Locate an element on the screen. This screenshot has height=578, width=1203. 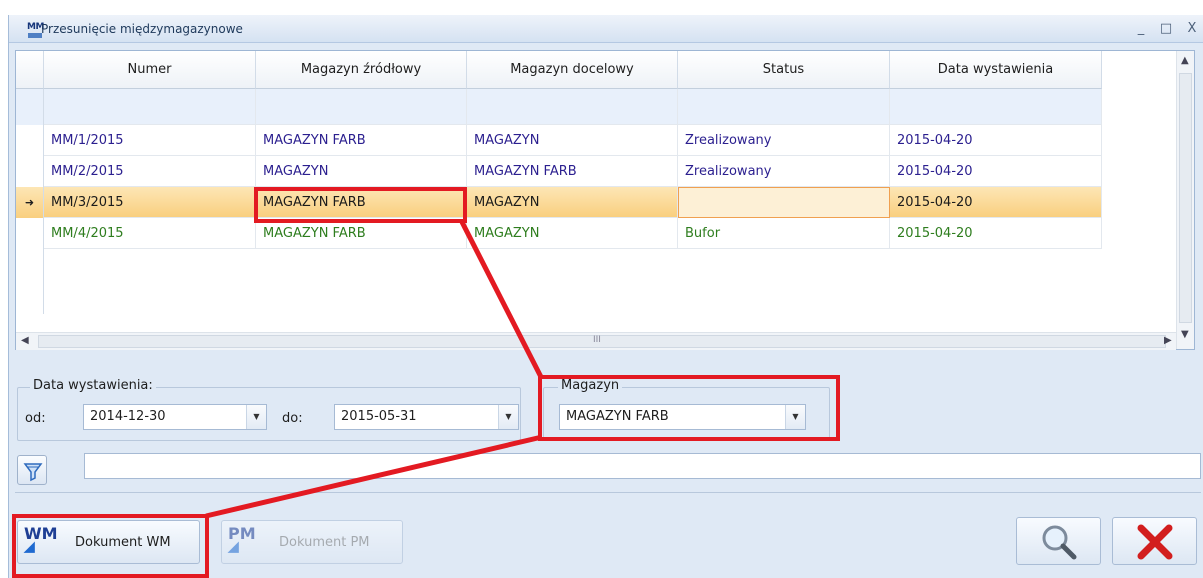
funnel-icon is located at coordinates (33, 472).